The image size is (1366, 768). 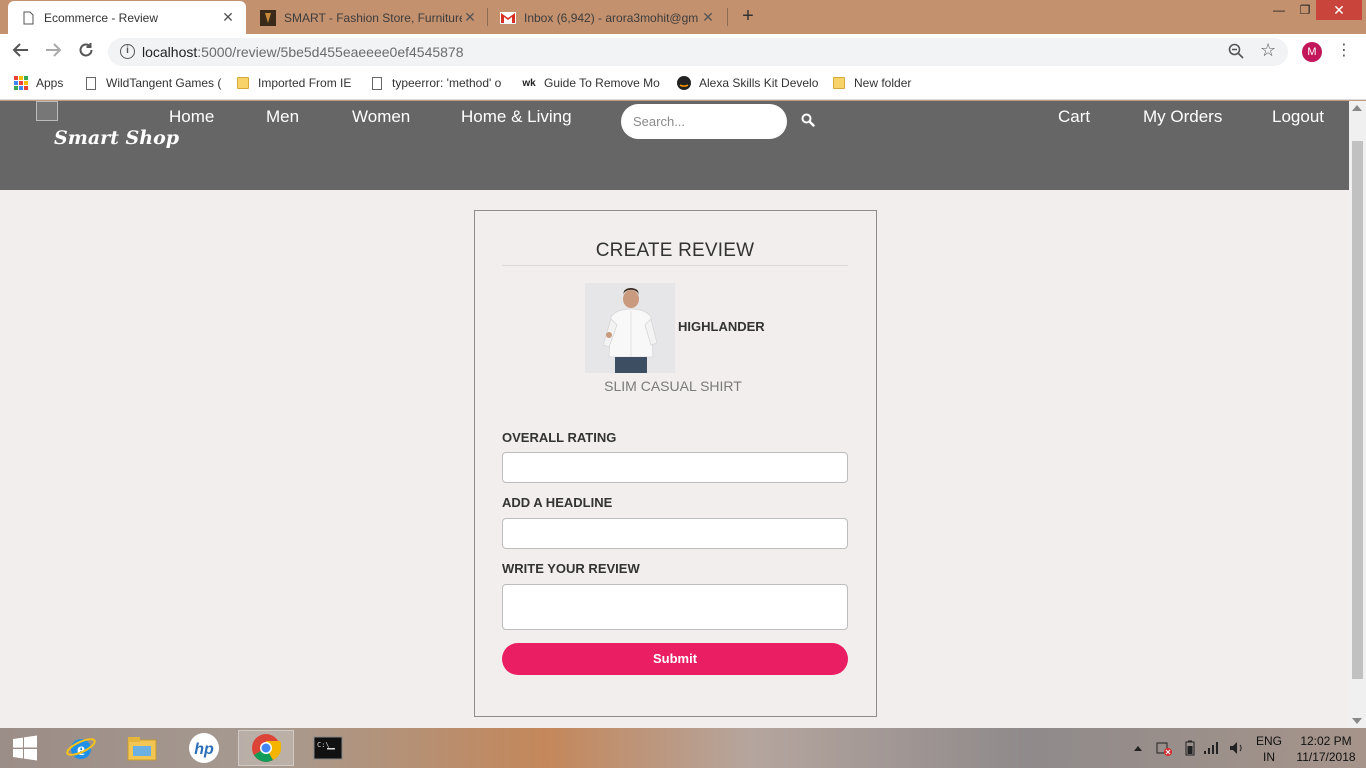 I want to click on info-icon: i, so click(x=127, y=51).